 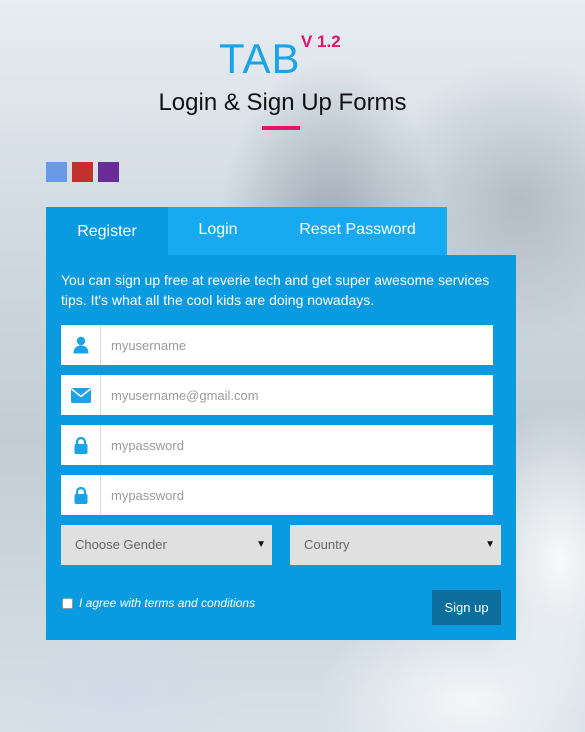 I want to click on country-select: Country ▼, so click(x=395, y=545).